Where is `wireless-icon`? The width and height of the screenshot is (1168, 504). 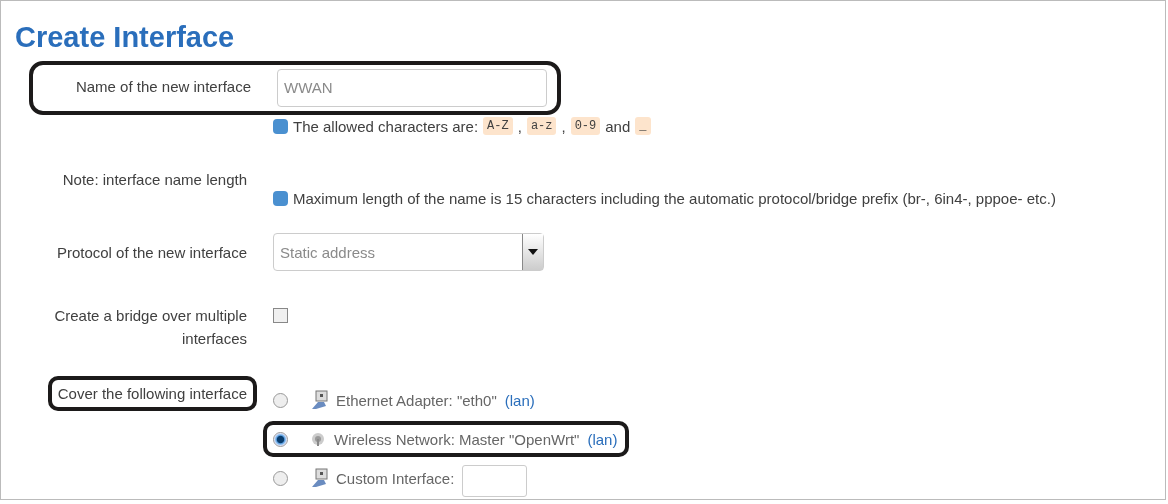
wireless-icon is located at coordinates (318, 439).